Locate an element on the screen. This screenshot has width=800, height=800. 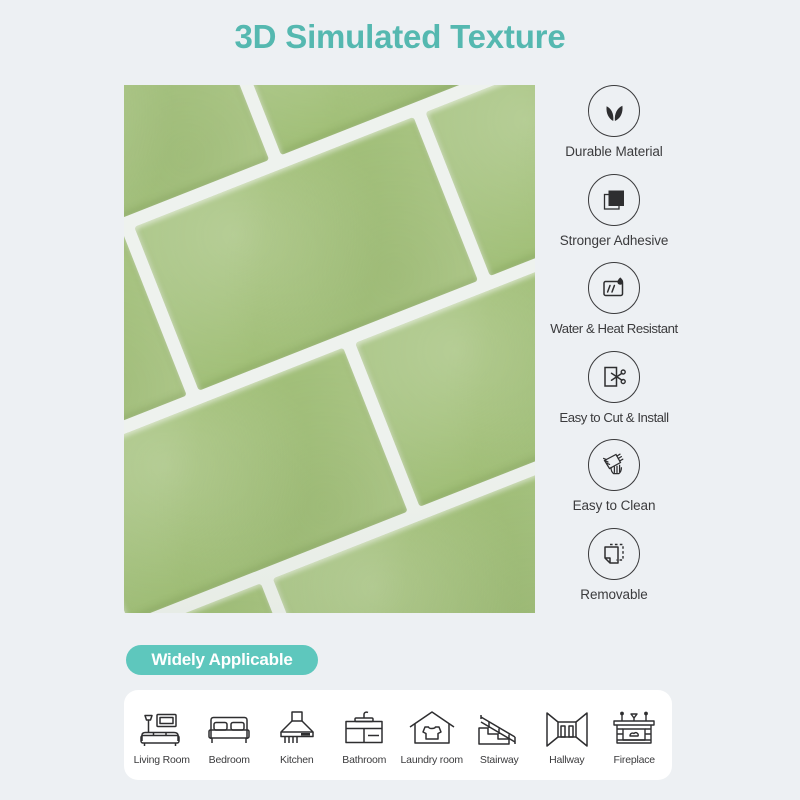
room-laundry-room: Laundry room is located at coordinates (432, 735).